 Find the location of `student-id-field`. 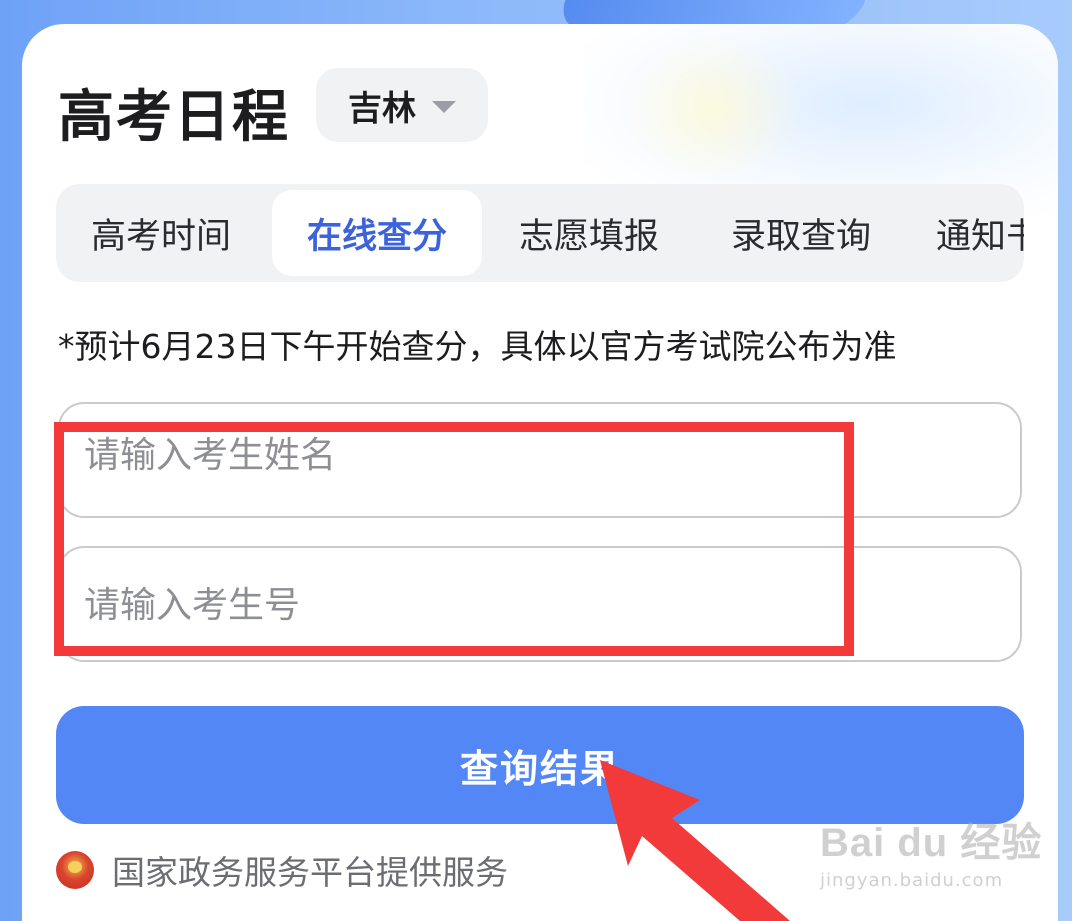

student-id-field is located at coordinates (540, 604).